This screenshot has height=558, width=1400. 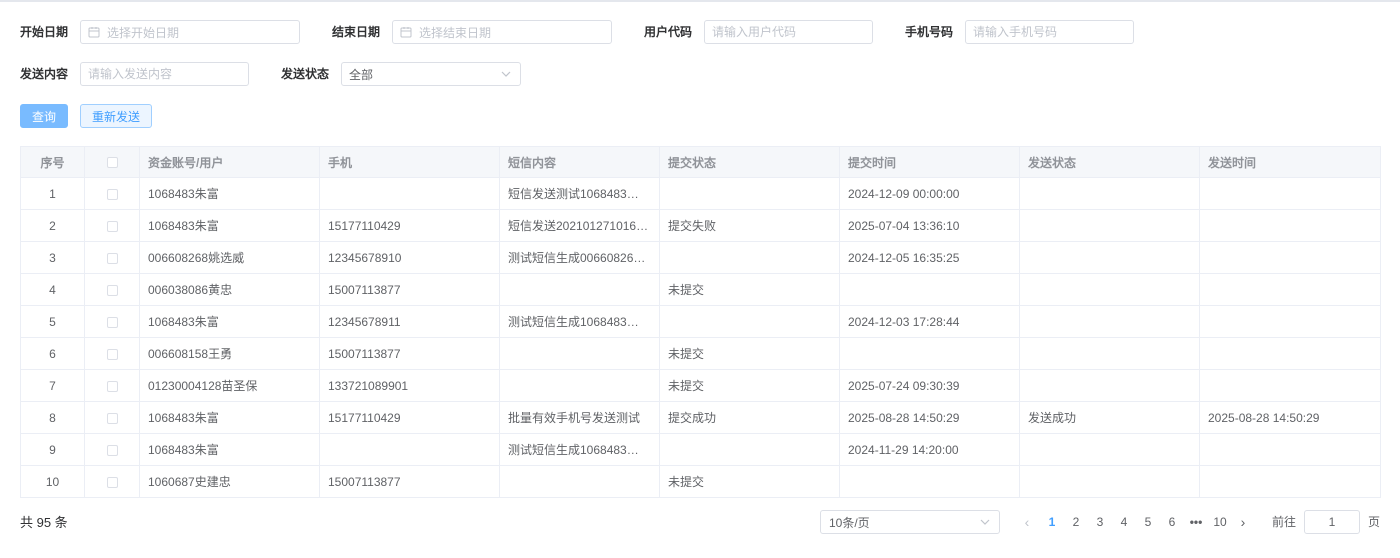 What do you see at coordinates (1100, 522) in the screenshot?
I see `page-3: 3` at bounding box center [1100, 522].